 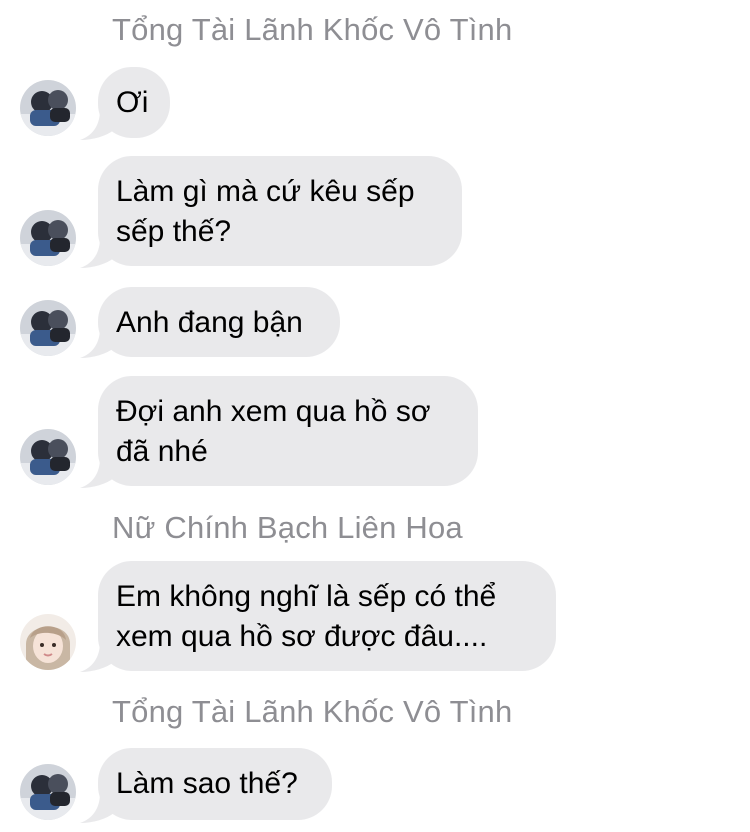 What do you see at coordinates (209, 322) in the screenshot?
I see `message-text: Anh đang bận` at bounding box center [209, 322].